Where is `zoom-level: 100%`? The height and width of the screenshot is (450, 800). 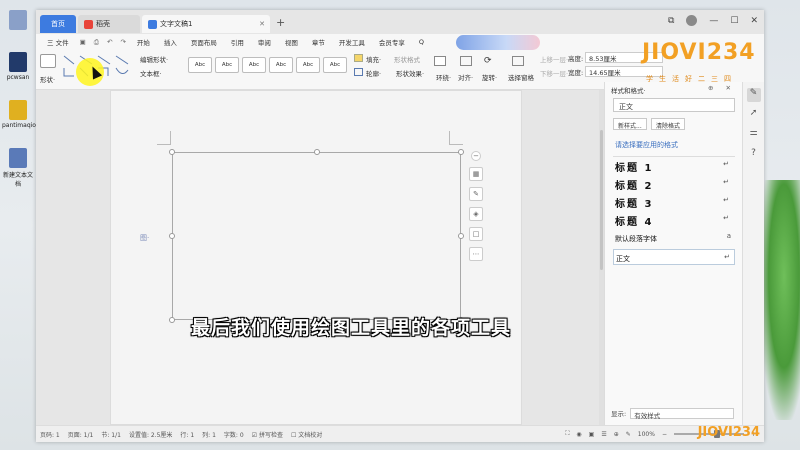
zoom-level: 100% is located at coordinates (646, 434).